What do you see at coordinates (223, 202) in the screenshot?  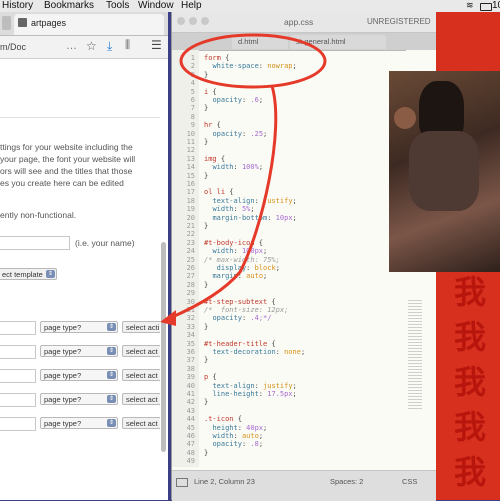 I see `annotation-arrow-line` at bounding box center [223, 202].